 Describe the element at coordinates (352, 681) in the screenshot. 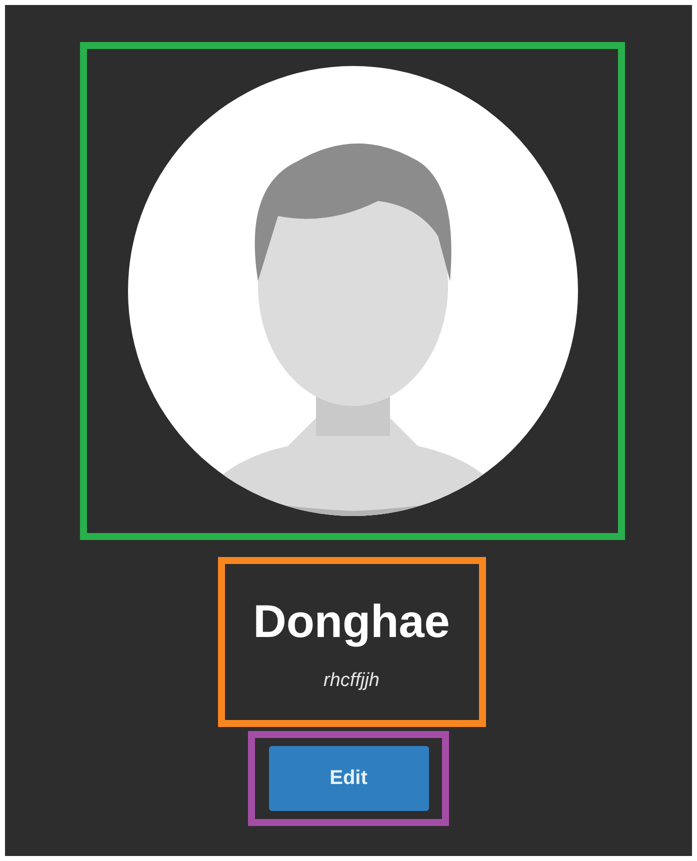

I see `username: rhcffjjh` at that location.